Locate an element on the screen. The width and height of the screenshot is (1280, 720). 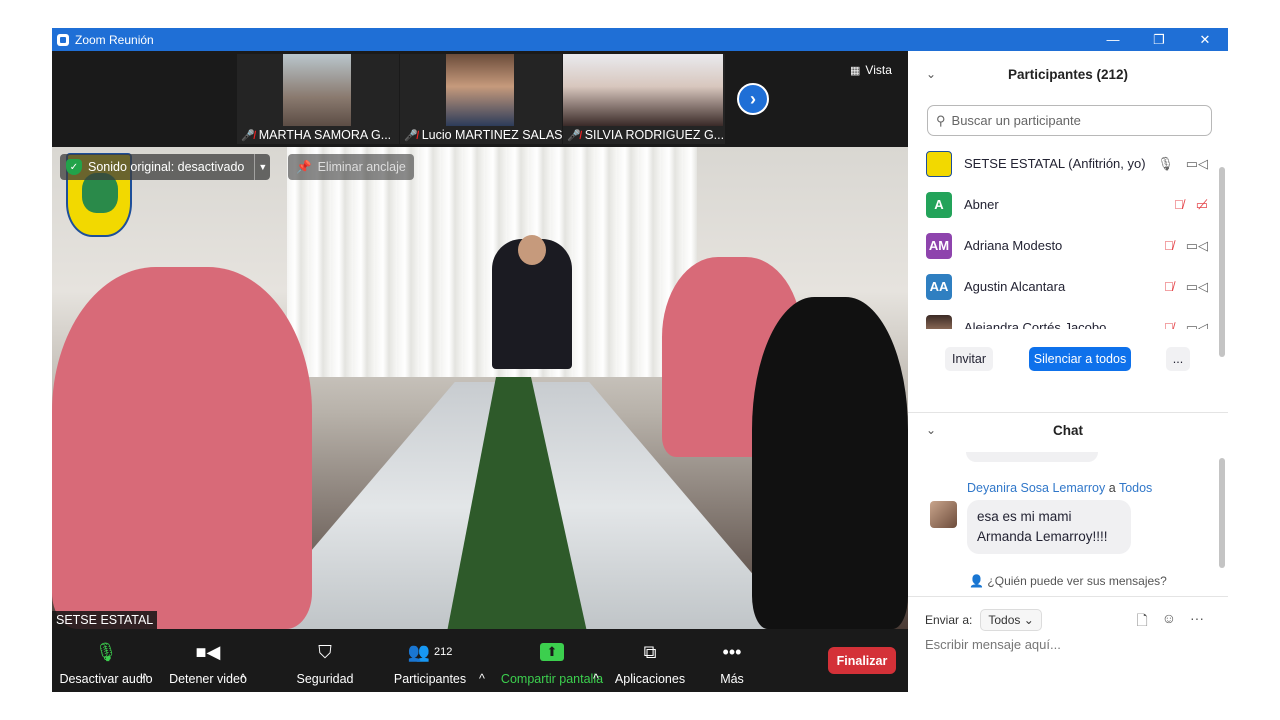
avatar: A is located at coordinates (939, 204).